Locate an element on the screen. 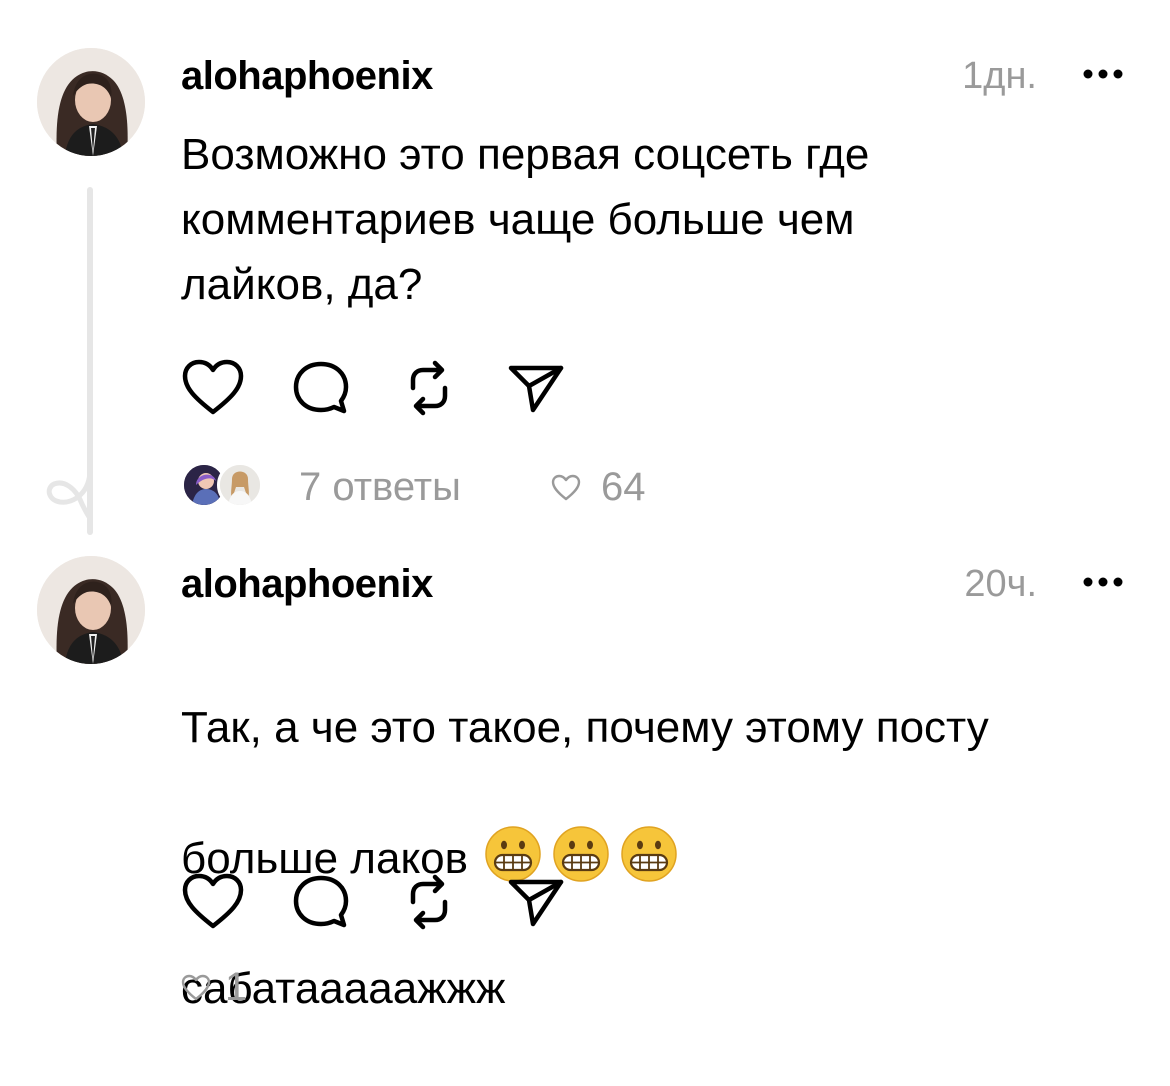 This screenshot has height=1086, width=1170. grimacing-face-emoji-icon is located at coordinates (649, 854).